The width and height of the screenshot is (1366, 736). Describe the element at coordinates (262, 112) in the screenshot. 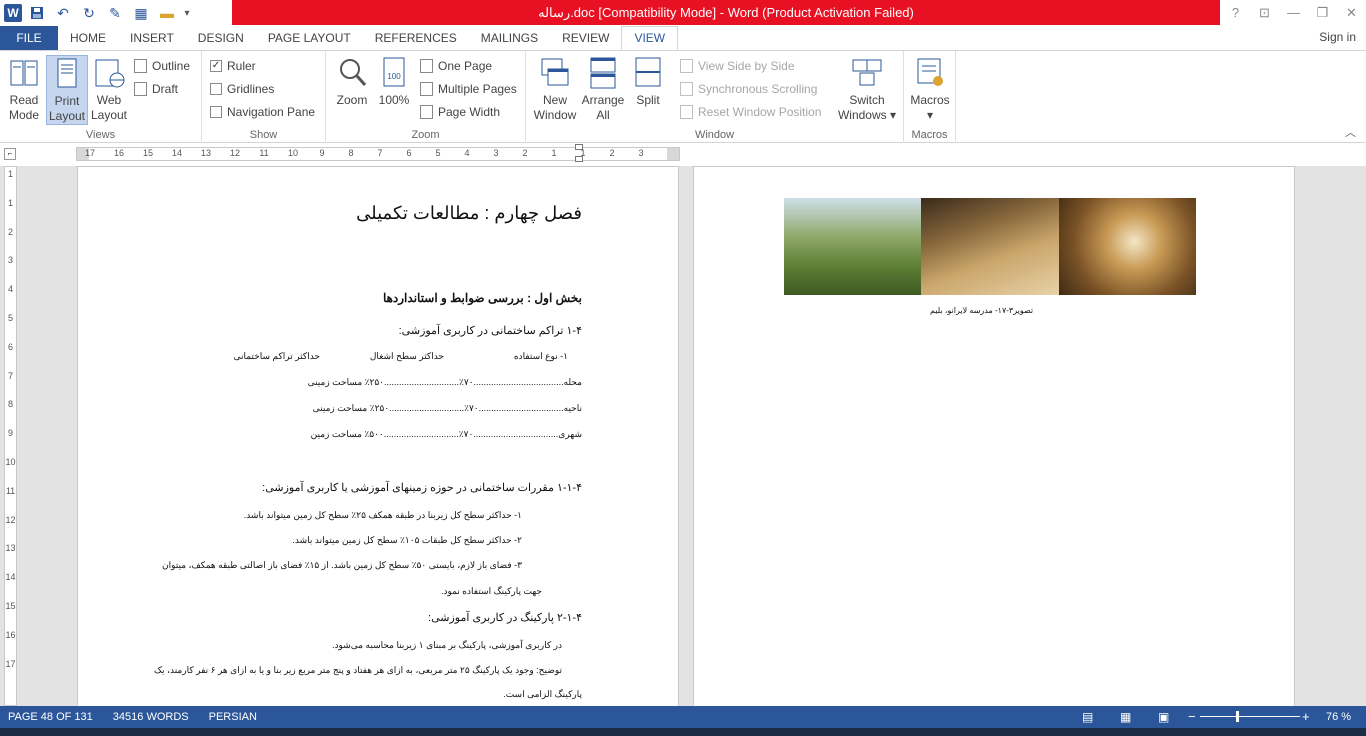

I see `navigation-pane-checkbox: Navigation Pane` at that location.